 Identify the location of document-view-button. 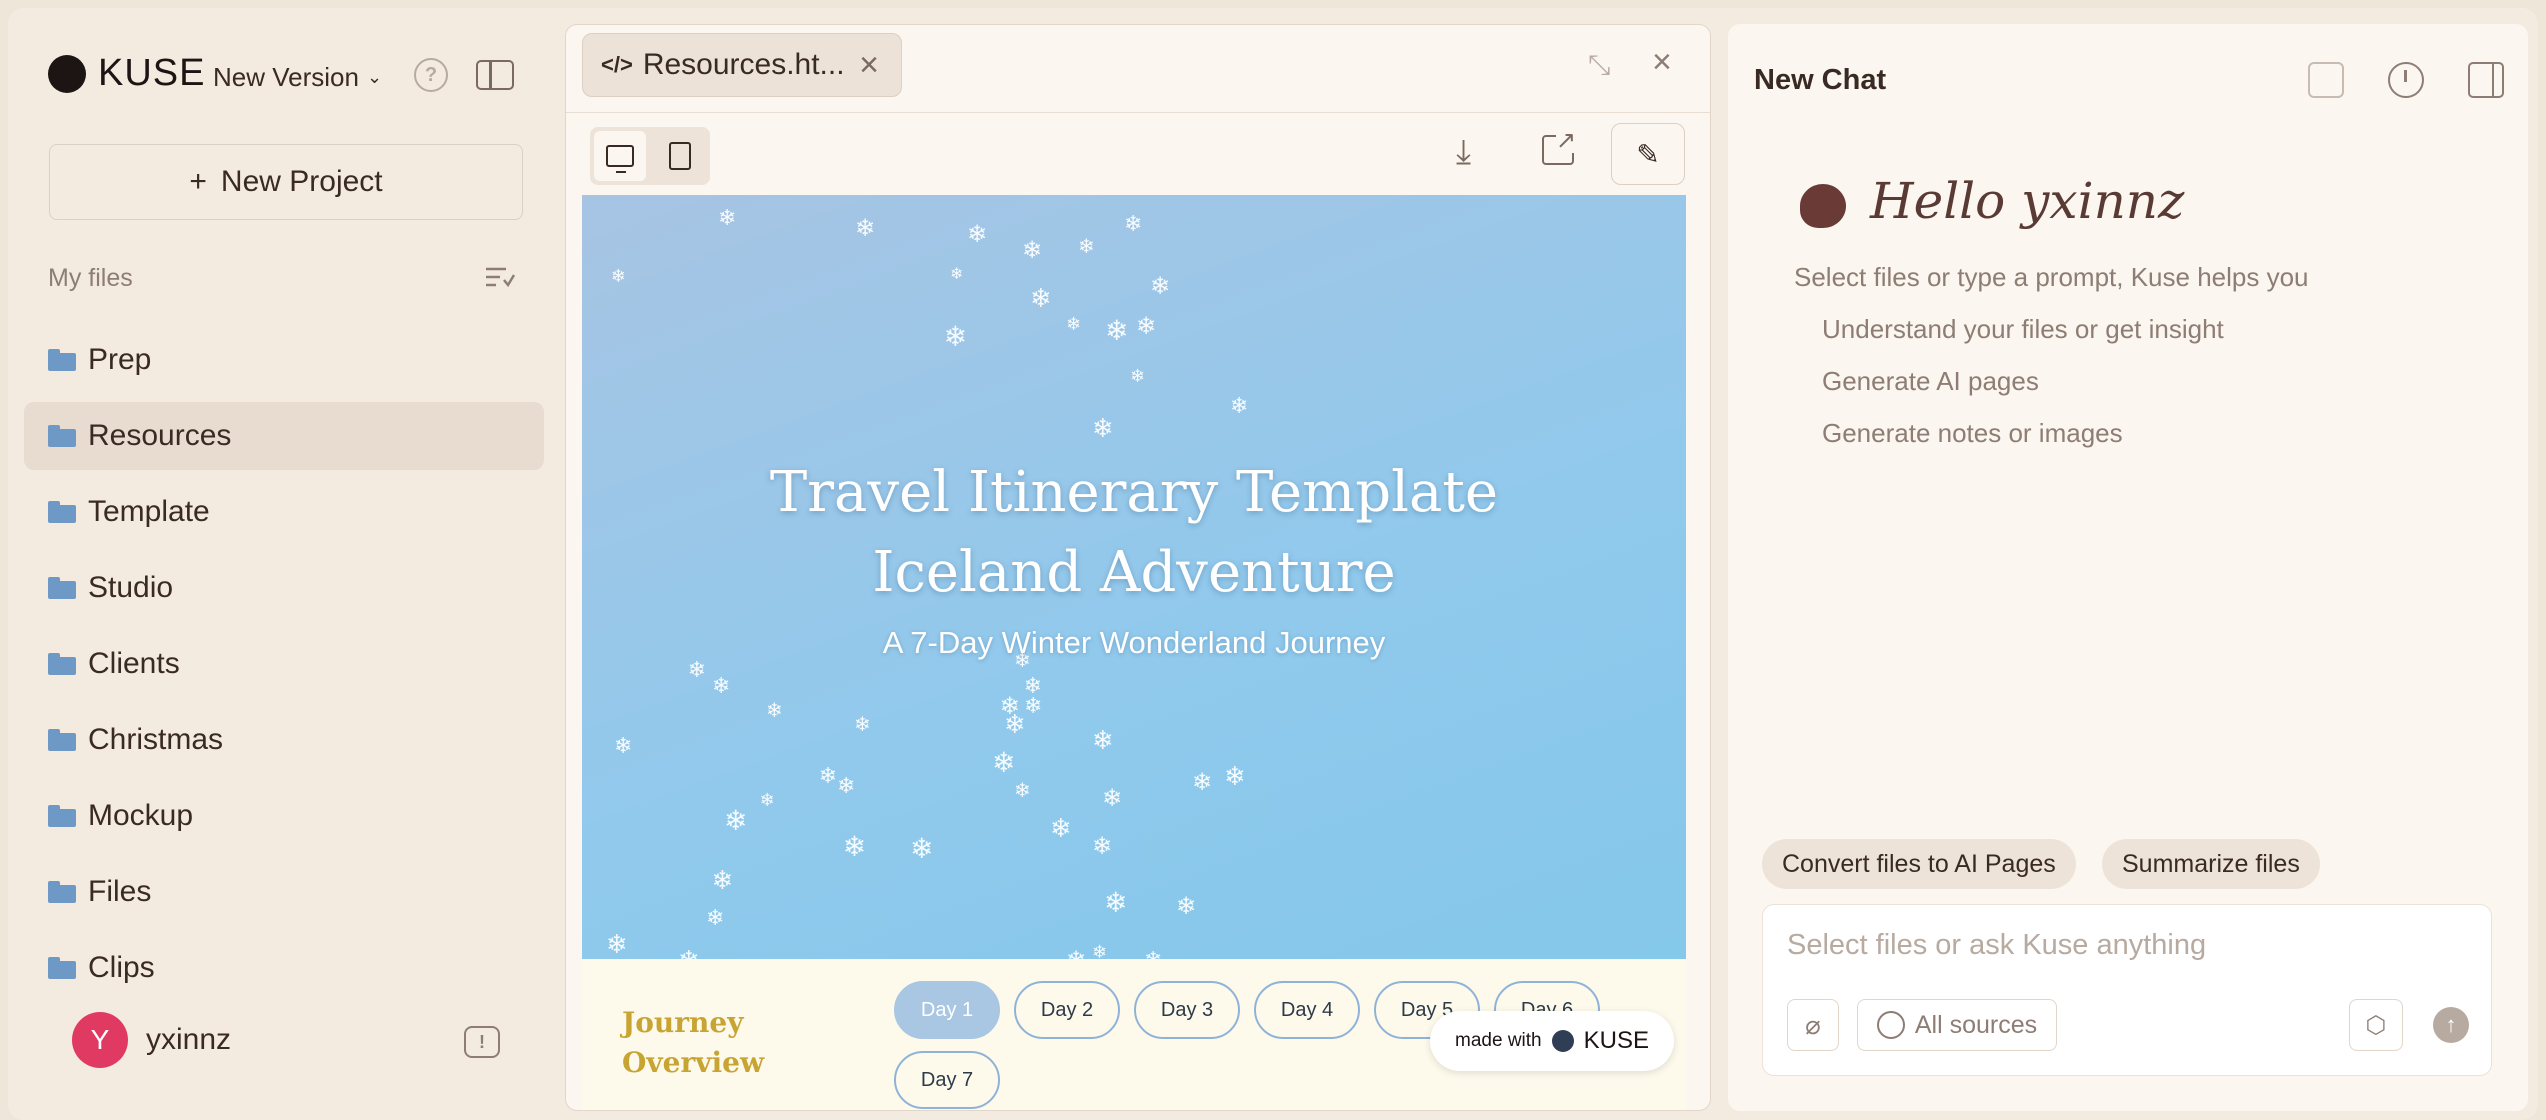
(680, 156).